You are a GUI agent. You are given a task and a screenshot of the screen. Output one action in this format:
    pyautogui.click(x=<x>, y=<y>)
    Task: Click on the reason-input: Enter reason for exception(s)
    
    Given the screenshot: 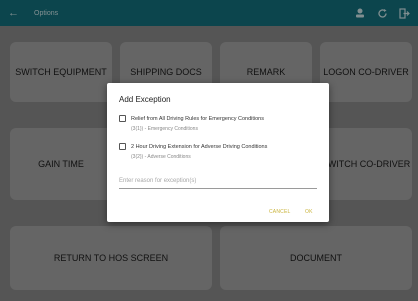 What is the action you would take?
    pyautogui.click(x=218, y=182)
    